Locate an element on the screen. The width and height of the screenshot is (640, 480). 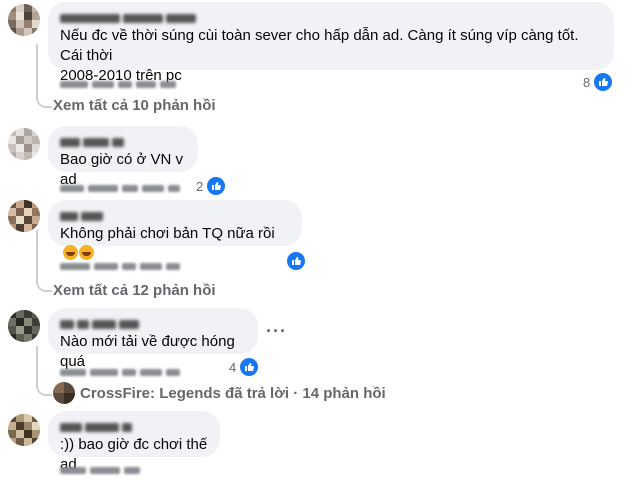
reaction-count is located at coordinates (295, 261).